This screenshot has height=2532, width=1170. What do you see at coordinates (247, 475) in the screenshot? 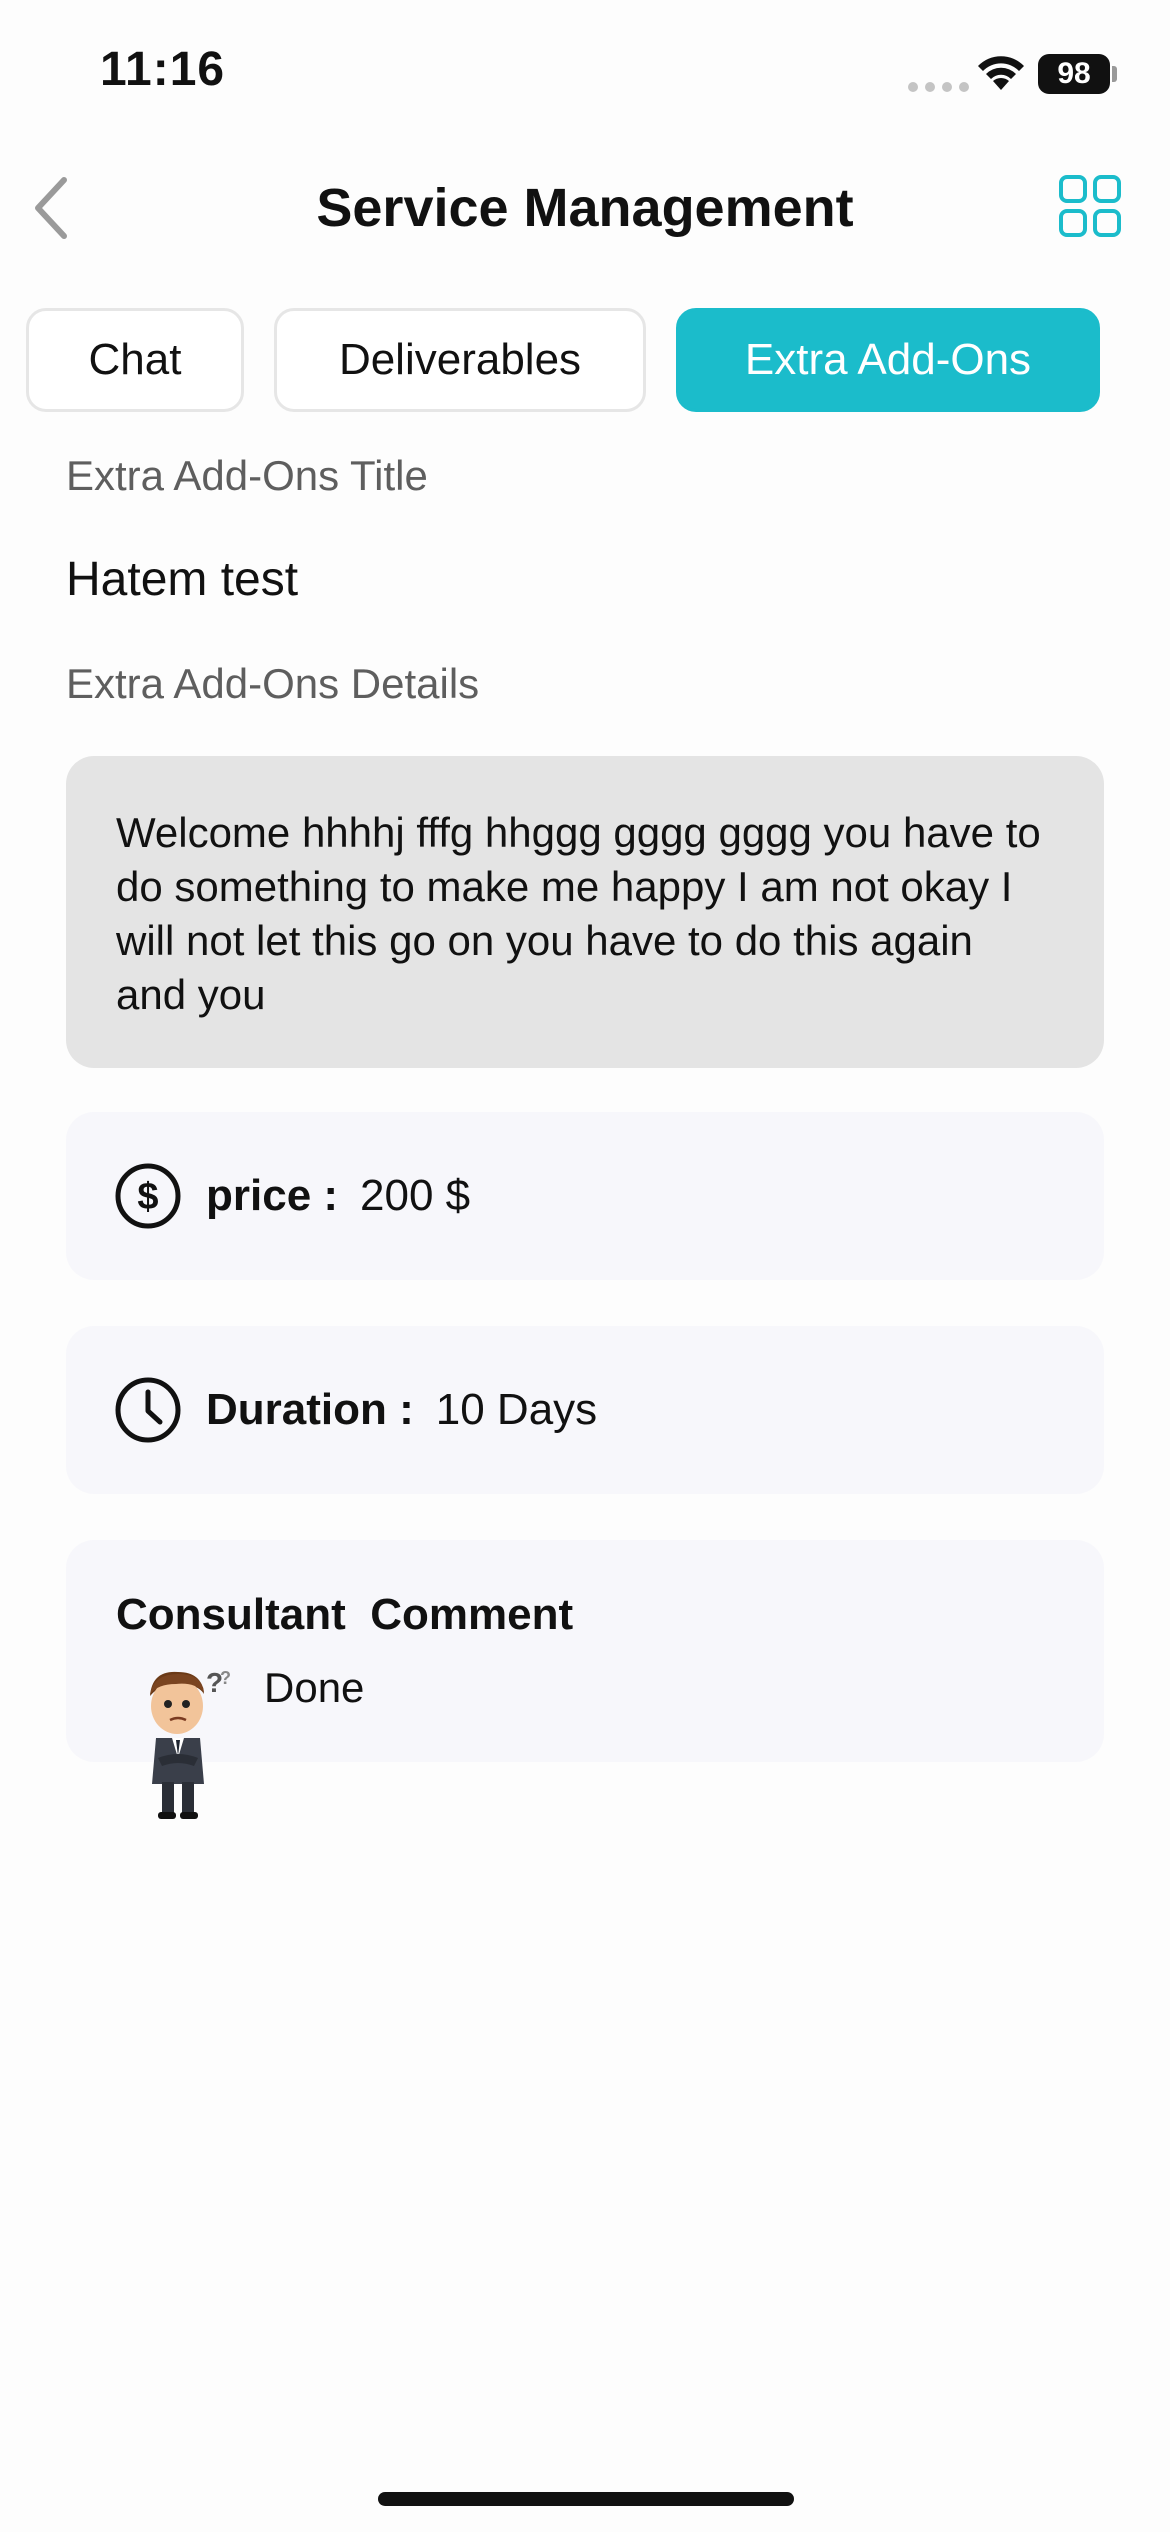
I see `addon-title-label: Extra Add-Ons Title` at bounding box center [247, 475].